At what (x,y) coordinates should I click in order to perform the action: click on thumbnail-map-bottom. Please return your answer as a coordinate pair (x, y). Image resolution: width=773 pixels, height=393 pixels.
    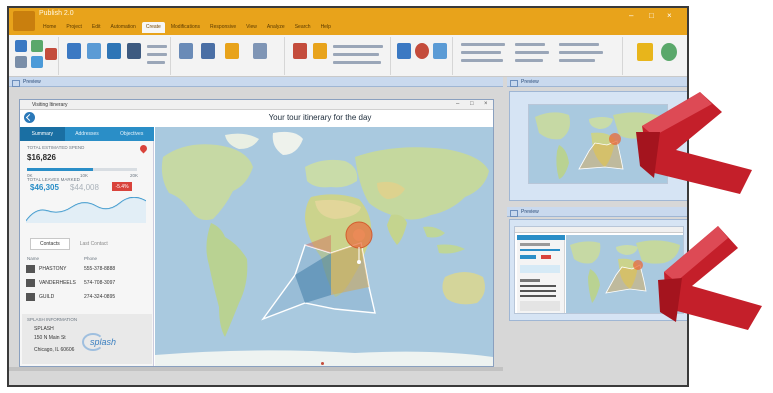
    Looking at the image, I should click on (624, 274).